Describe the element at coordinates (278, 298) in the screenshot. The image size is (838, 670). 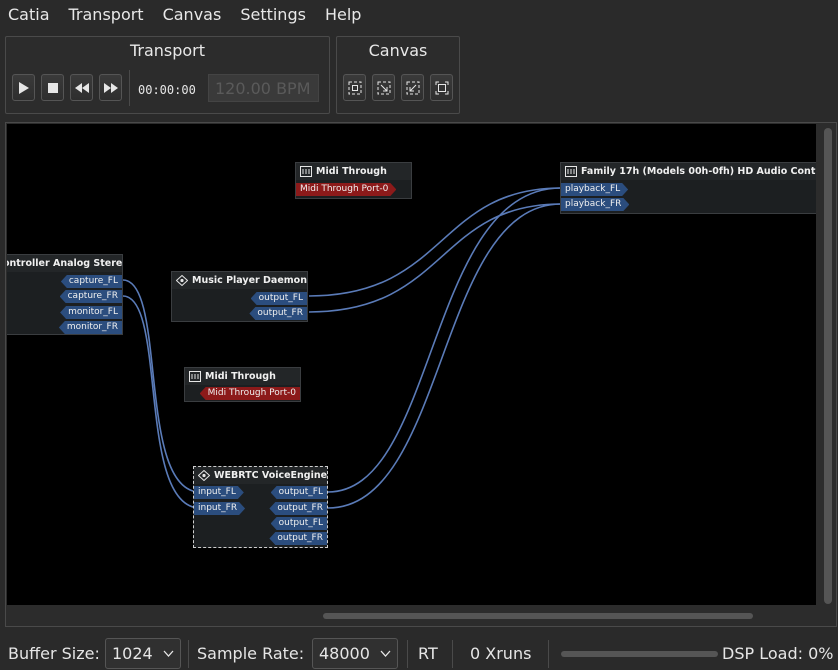
I see `port-mpd-output-fl: output_FL` at that location.